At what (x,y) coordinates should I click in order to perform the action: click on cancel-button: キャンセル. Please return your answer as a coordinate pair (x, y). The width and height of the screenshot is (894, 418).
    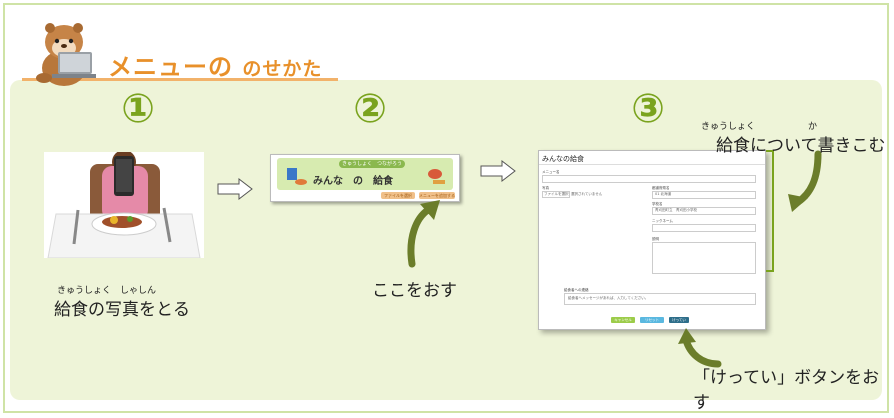
    Looking at the image, I should click on (623, 320).